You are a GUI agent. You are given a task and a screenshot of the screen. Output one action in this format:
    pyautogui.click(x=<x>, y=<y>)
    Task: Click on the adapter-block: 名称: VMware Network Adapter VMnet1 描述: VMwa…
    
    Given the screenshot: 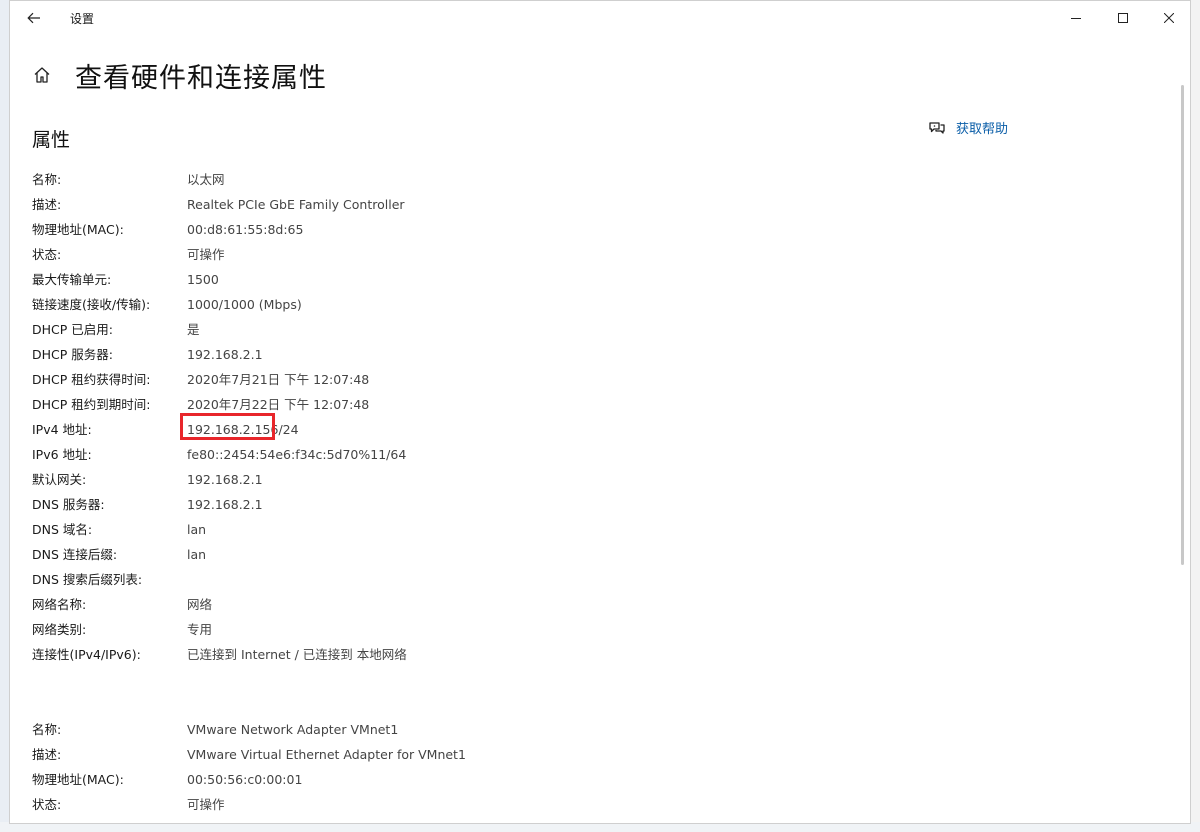 What is the action you would take?
    pyautogui.click(x=482, y=767)
    